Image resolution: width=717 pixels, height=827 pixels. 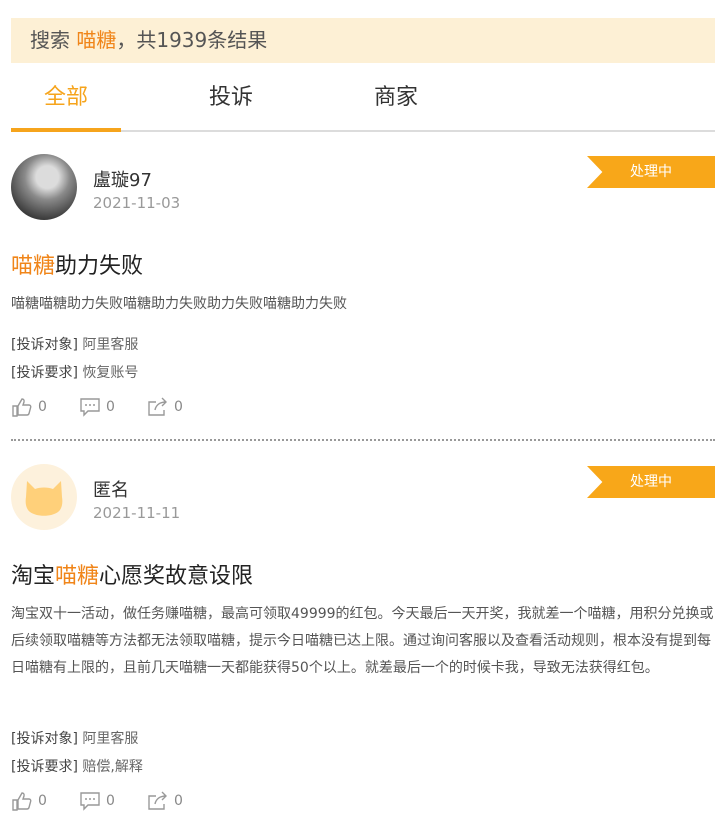 What do you see at coordinates (66, 101) in the screenshot?
I see `tab-all: 全部` at bounding box center [66, 101].